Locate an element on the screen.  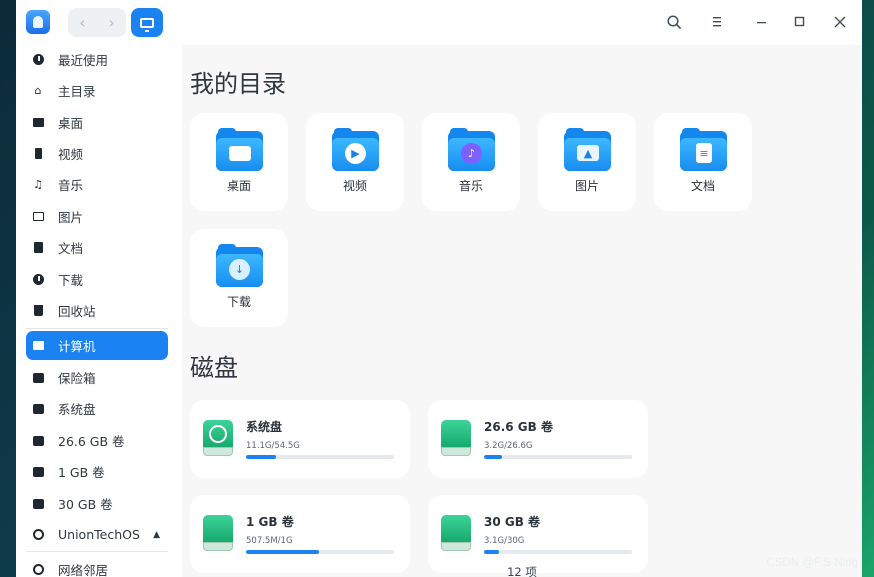
computer-view-button is located at coordinates (147, 22).